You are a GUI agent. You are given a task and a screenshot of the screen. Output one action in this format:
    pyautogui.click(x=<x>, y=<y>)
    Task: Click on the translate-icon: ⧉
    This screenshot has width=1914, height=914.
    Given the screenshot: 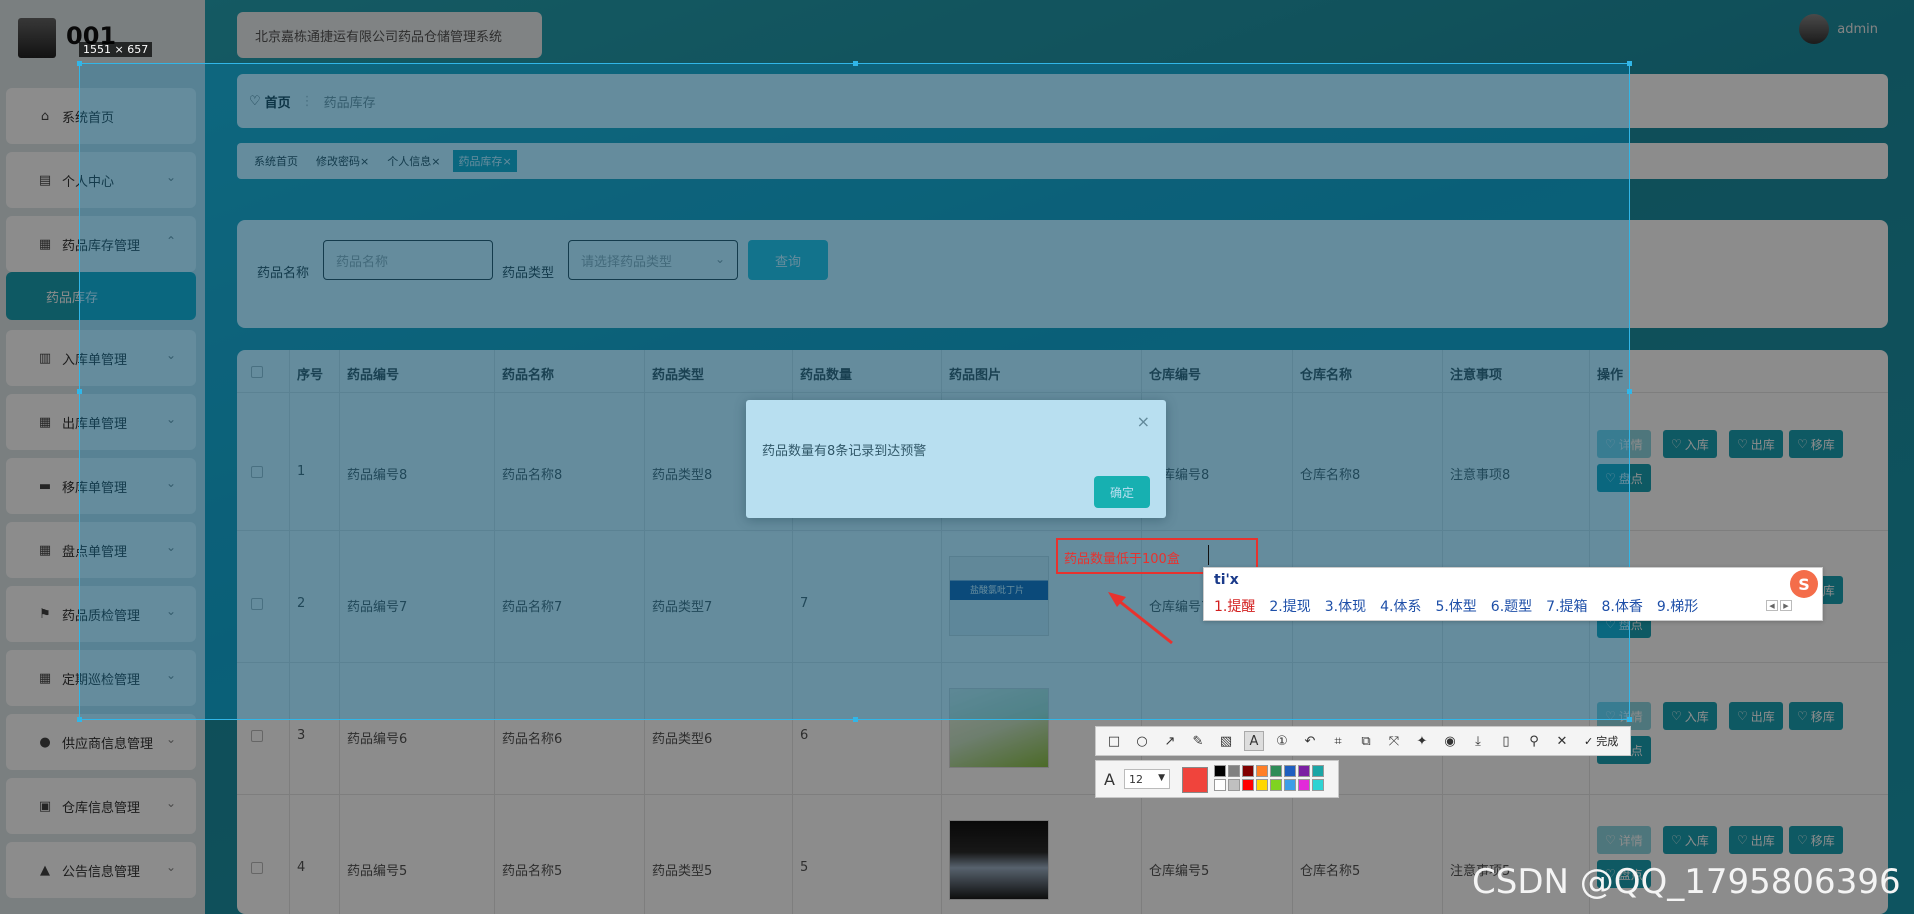 What is the action you would take?
    pyautogui.click(x=1366, y=741)
    